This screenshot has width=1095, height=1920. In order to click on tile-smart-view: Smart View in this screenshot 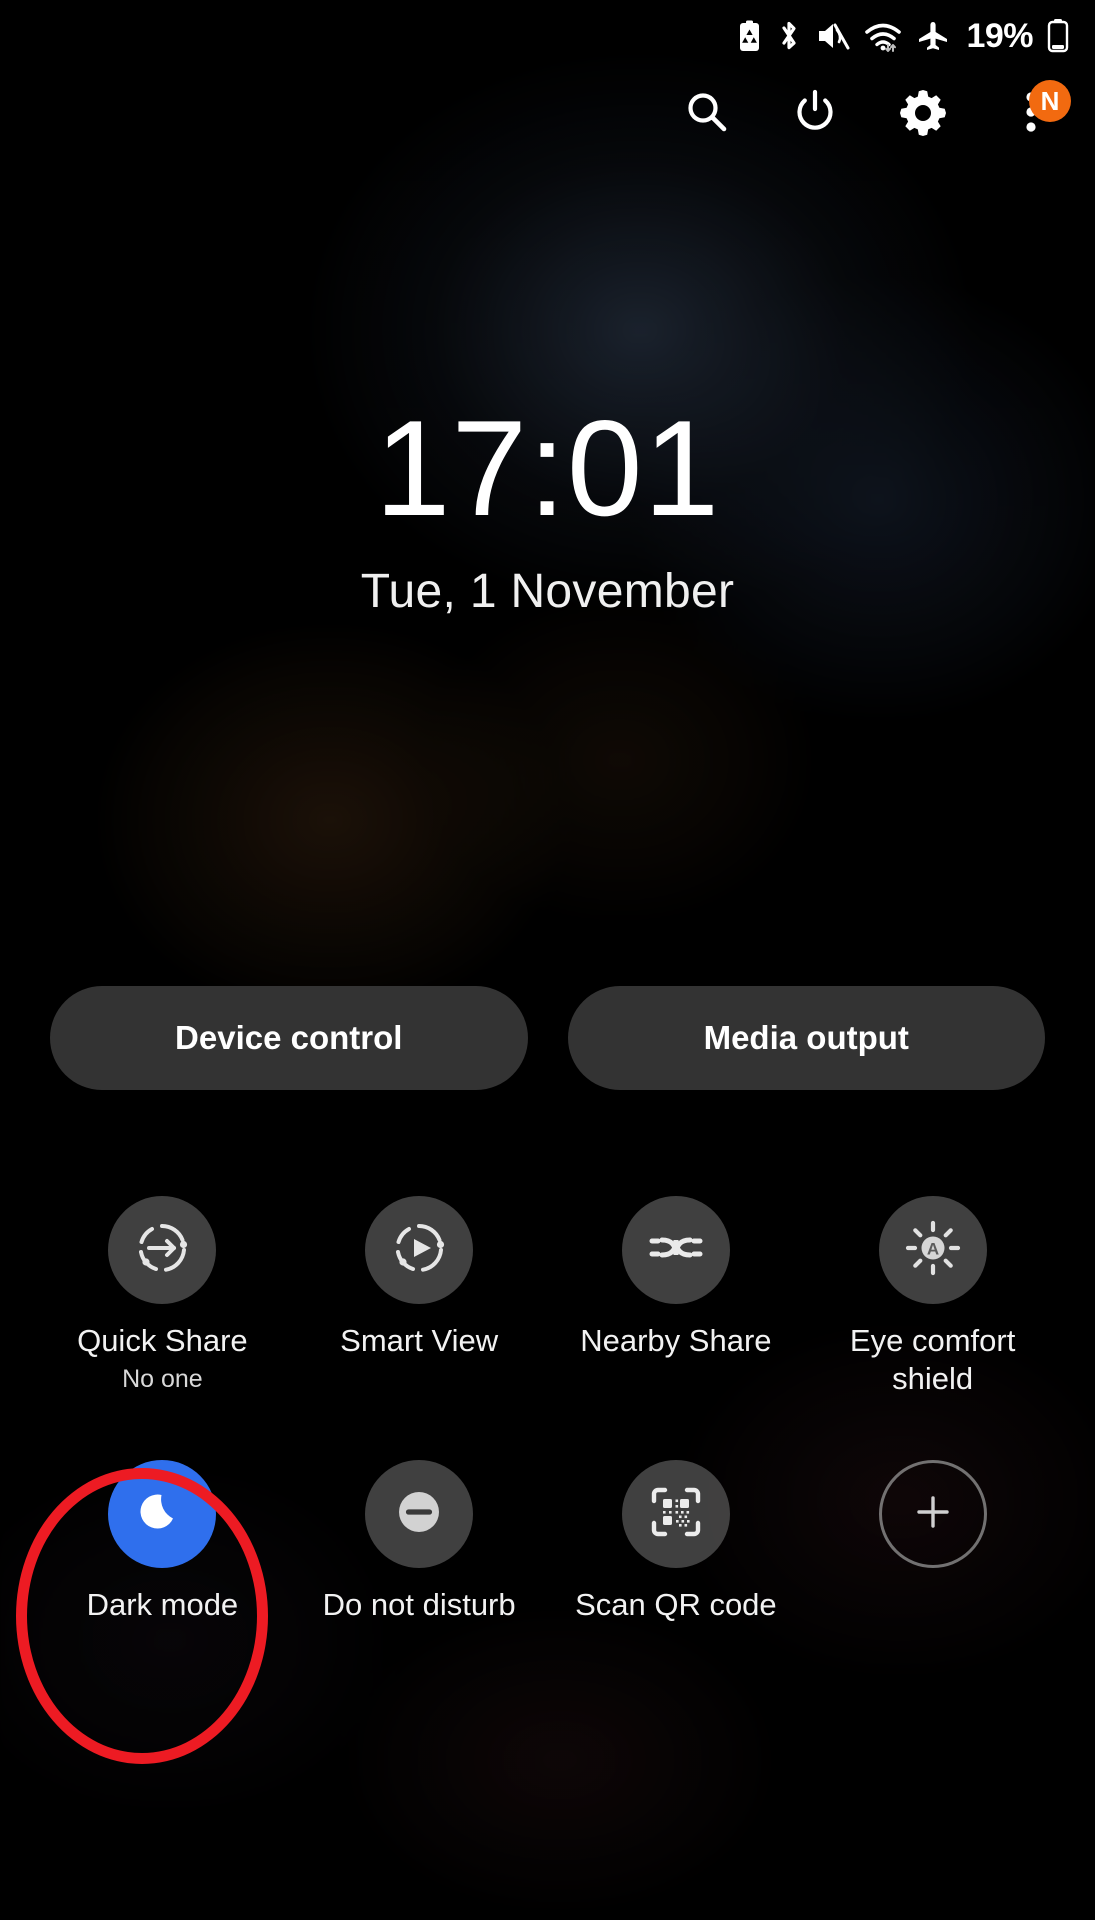, I will do `click(419, 1297)`.